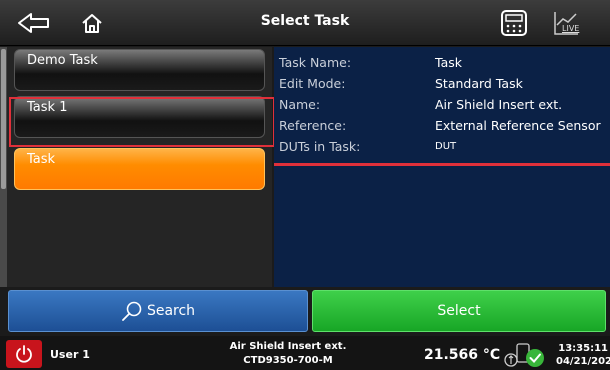 The width and height of the screenshot is (610, 370). I want to click on task-item-label: Demo Task, so click(62, 60).